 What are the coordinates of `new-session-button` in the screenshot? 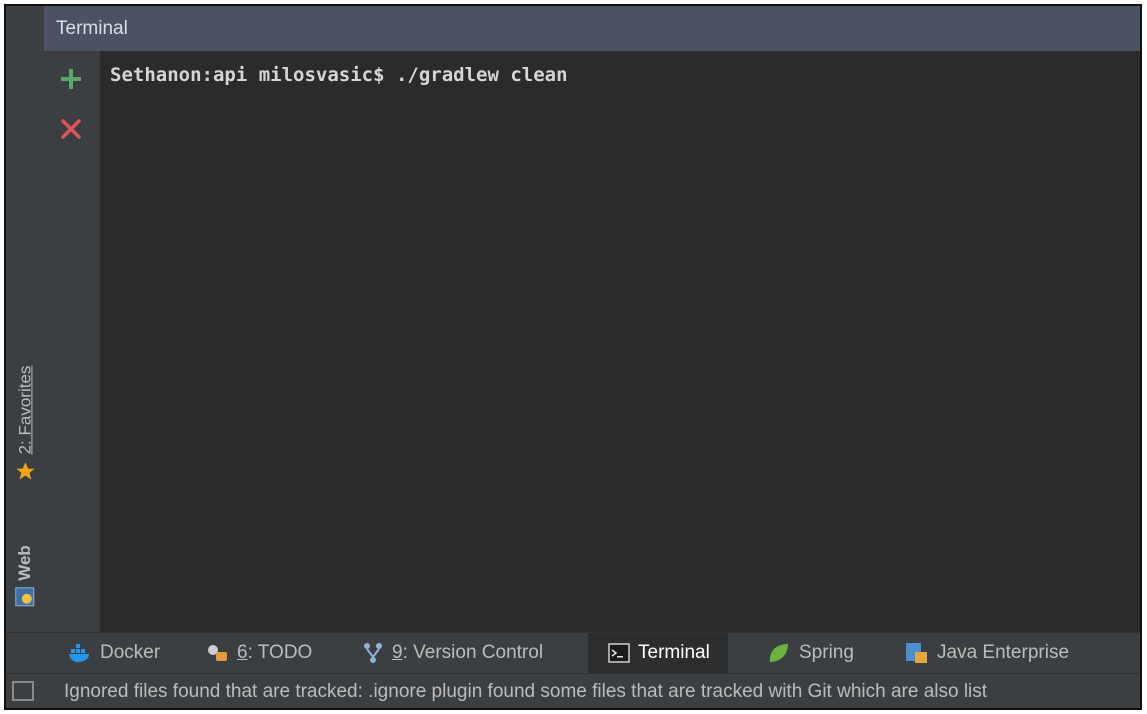 It's located at (71, 79).